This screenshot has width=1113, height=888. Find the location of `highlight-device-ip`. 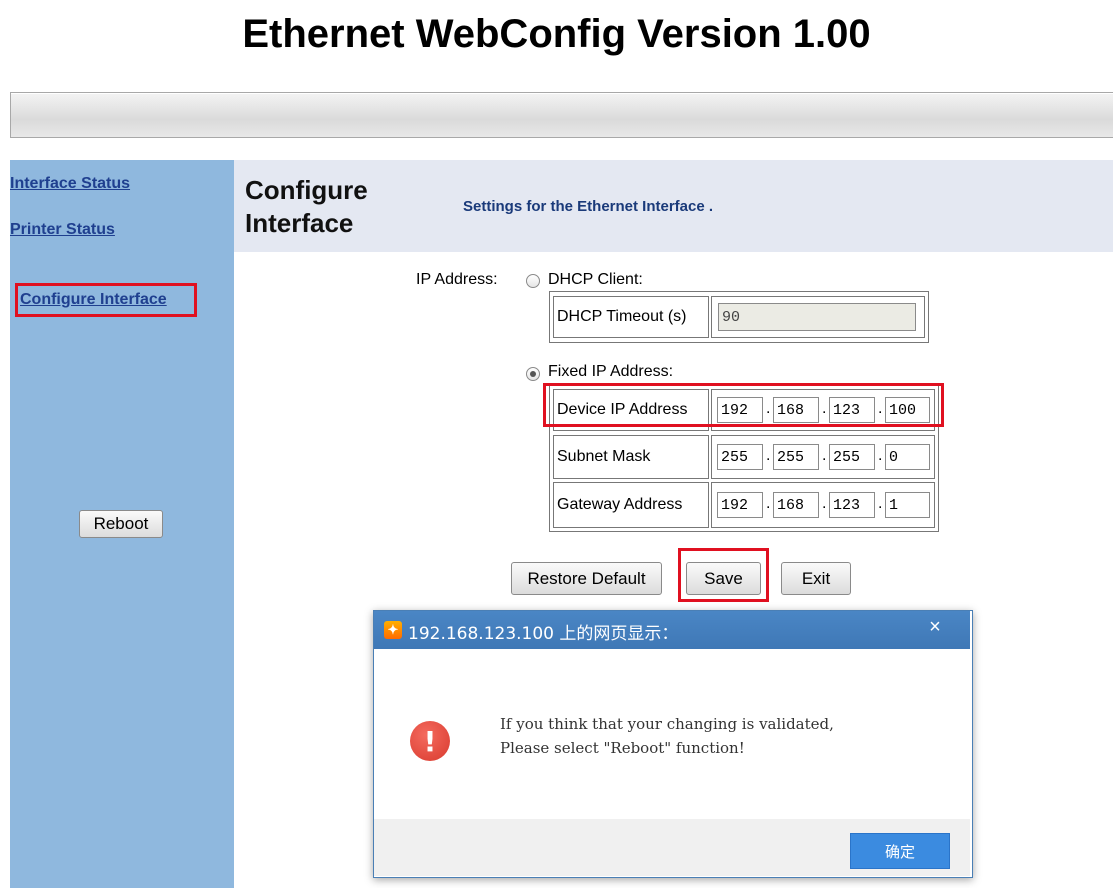

highlight-device-ip is located at coordinates (743, 405).